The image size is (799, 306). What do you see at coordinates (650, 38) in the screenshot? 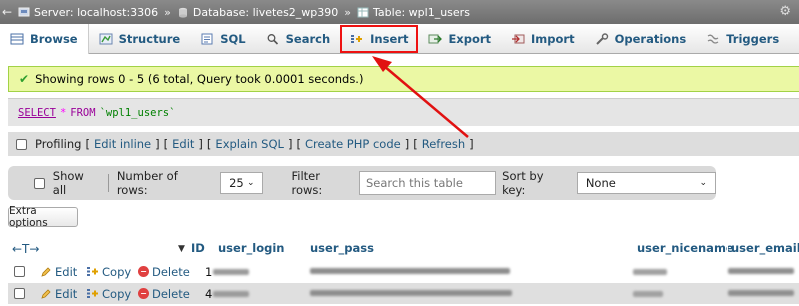
I see `tab-label: Operations` at bounding box center [650, 38].